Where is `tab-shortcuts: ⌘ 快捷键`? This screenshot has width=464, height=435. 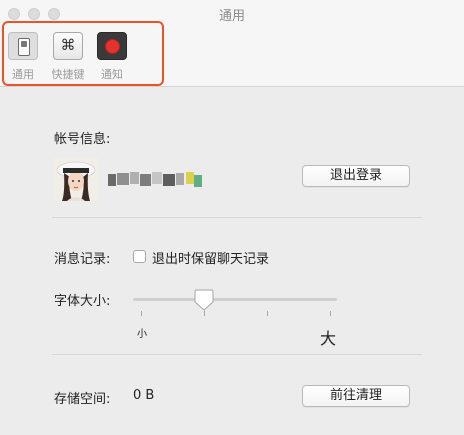 tab-shortcuts: ⌘ 快捷键 is located at coordinates (68, 57).